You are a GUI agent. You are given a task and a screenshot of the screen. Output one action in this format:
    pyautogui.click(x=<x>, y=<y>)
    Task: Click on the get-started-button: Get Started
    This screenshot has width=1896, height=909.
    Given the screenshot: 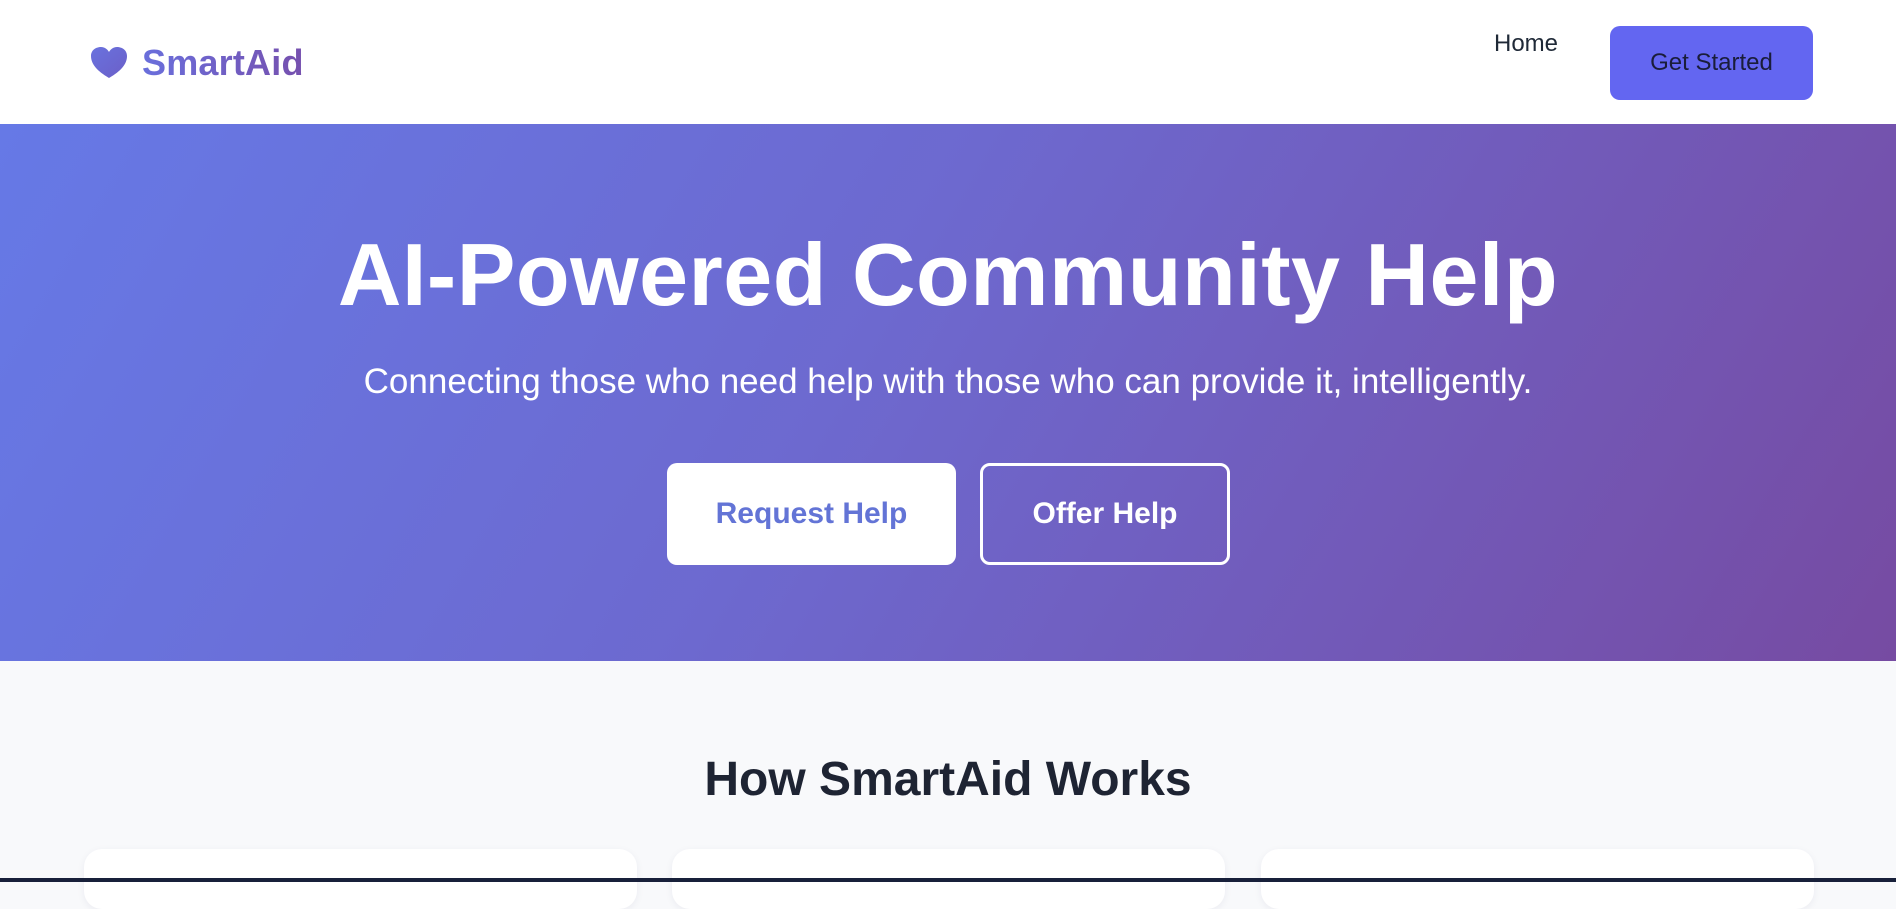 What is the action you would take?
    pyautogui.click(x=1711, y=63)
    